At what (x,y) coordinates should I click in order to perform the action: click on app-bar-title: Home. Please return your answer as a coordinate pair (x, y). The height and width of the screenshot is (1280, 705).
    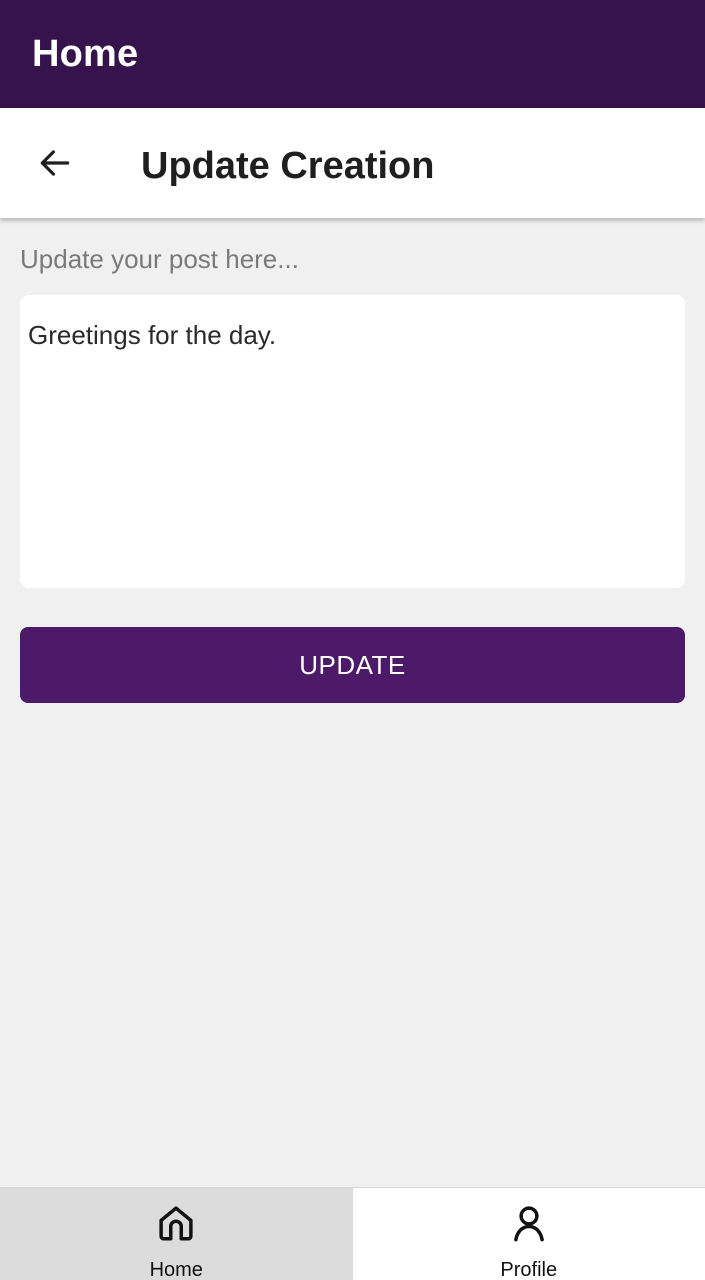
    Looking at the image, I should click on (85, 53).